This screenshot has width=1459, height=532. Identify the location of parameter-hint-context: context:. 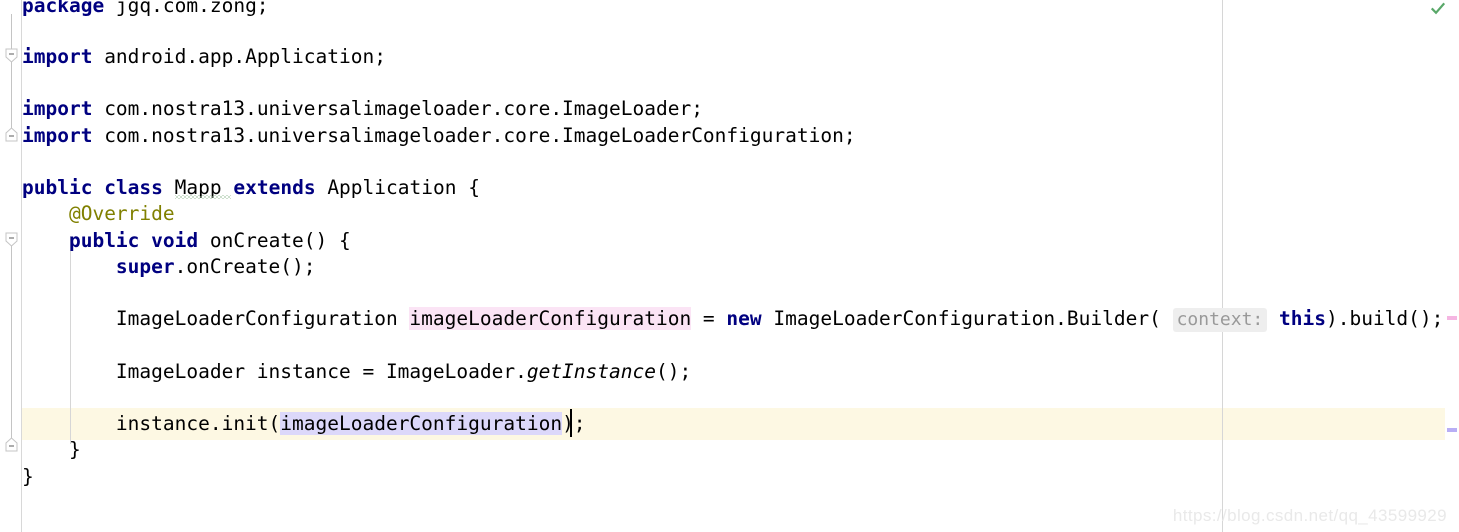
(1220, 320).